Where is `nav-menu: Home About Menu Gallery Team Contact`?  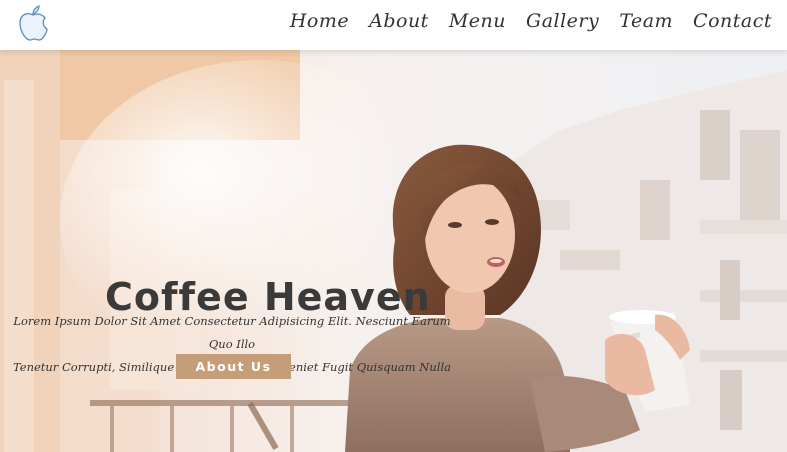
nav-menu: Home About Menu Gallery Team Contact is located at coordinates (531, 21).